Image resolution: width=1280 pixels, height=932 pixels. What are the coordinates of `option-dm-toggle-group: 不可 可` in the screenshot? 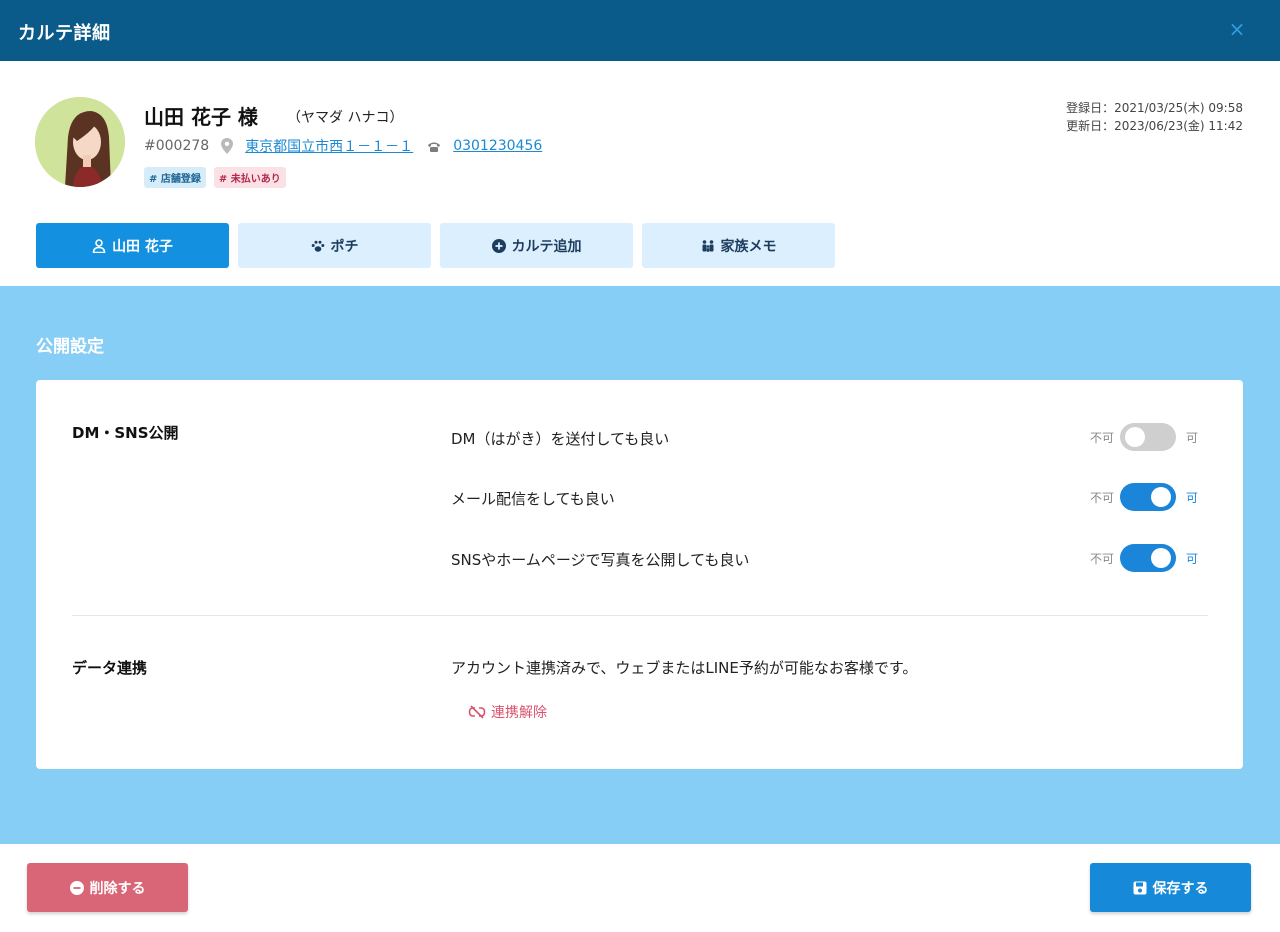 It's located at (1144, 437).